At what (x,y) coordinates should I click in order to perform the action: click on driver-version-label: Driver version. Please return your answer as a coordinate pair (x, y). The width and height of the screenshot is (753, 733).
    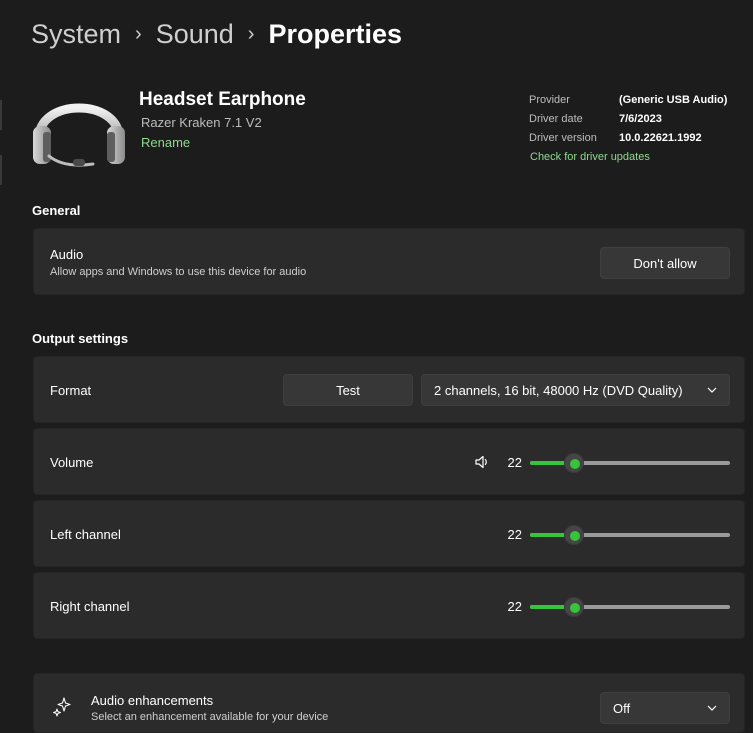
    Looking at the image, I should click on (563, 138).